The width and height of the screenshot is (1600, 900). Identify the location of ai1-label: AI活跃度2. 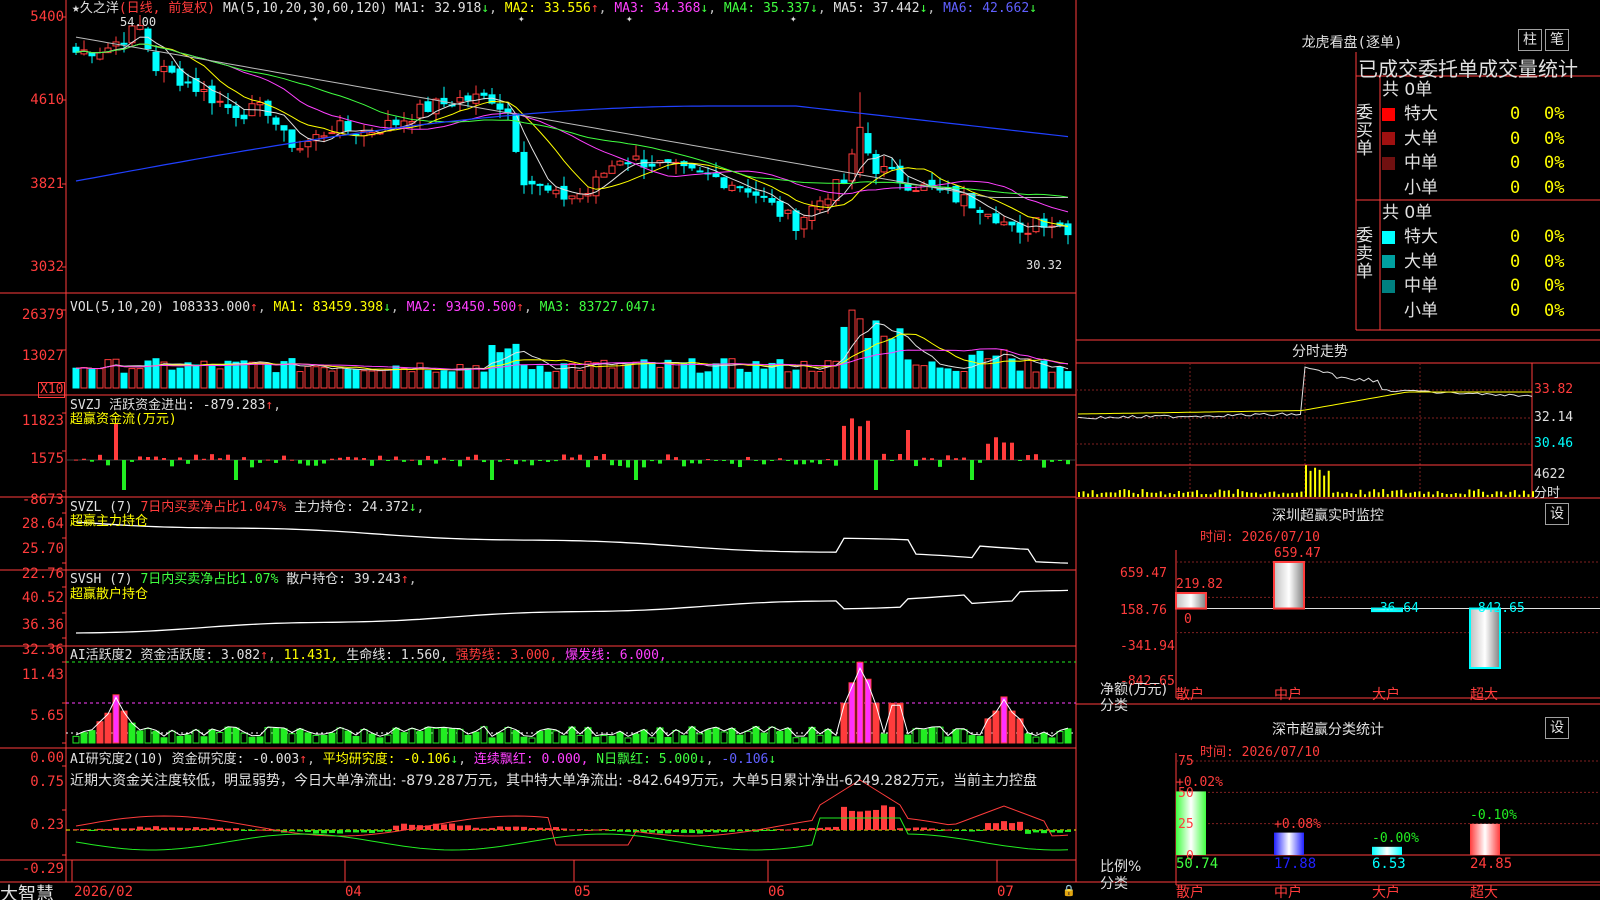
(101, 655).